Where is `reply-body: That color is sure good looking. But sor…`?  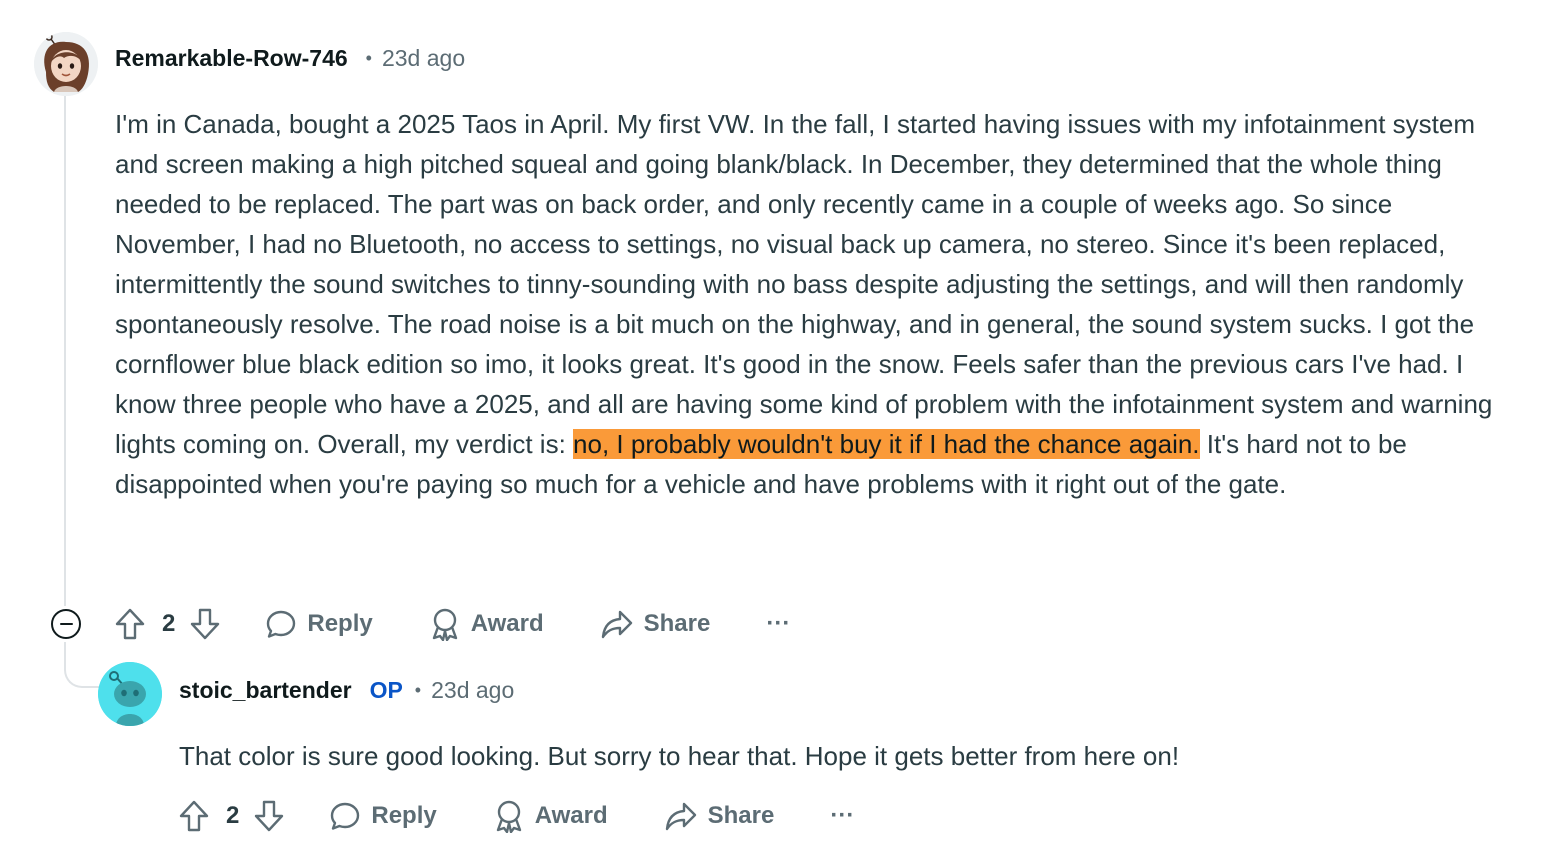 reply-body: That color is sure good looking. But sor… is located at coordinates (679, 756).